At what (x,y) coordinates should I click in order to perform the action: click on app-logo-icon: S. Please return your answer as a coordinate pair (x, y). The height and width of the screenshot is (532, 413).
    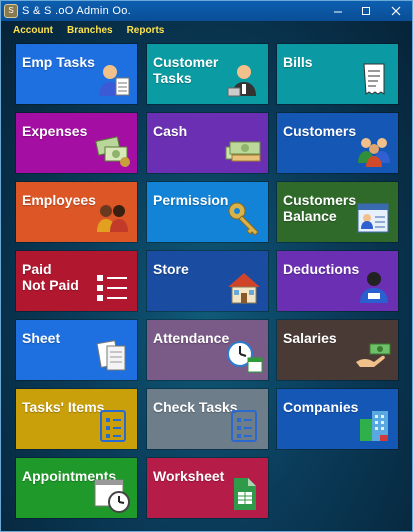
    Looking at the image, I should click on (11, 11).